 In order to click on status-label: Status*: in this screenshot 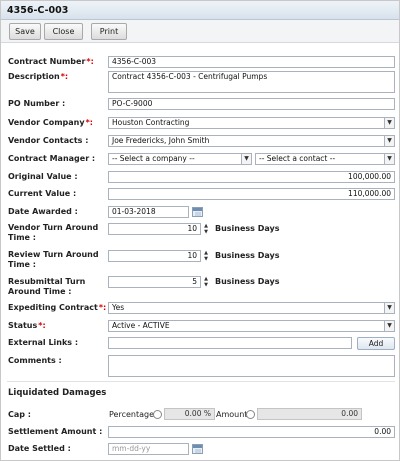, I will do `click(27, 325)`.